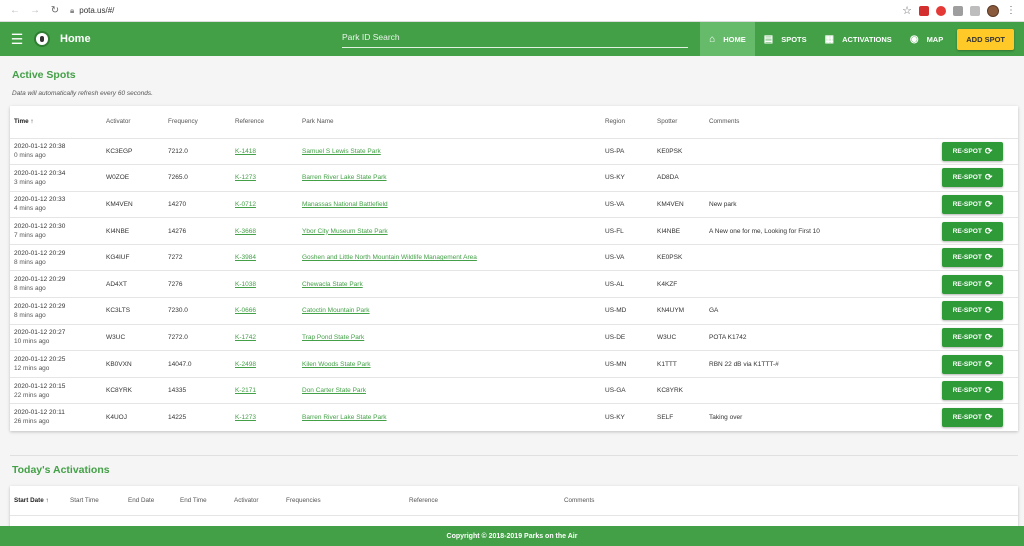 The height and width of the screenshot is (546, 1024). I want to click on activations-title: Today's Activations, so click(61, 469).